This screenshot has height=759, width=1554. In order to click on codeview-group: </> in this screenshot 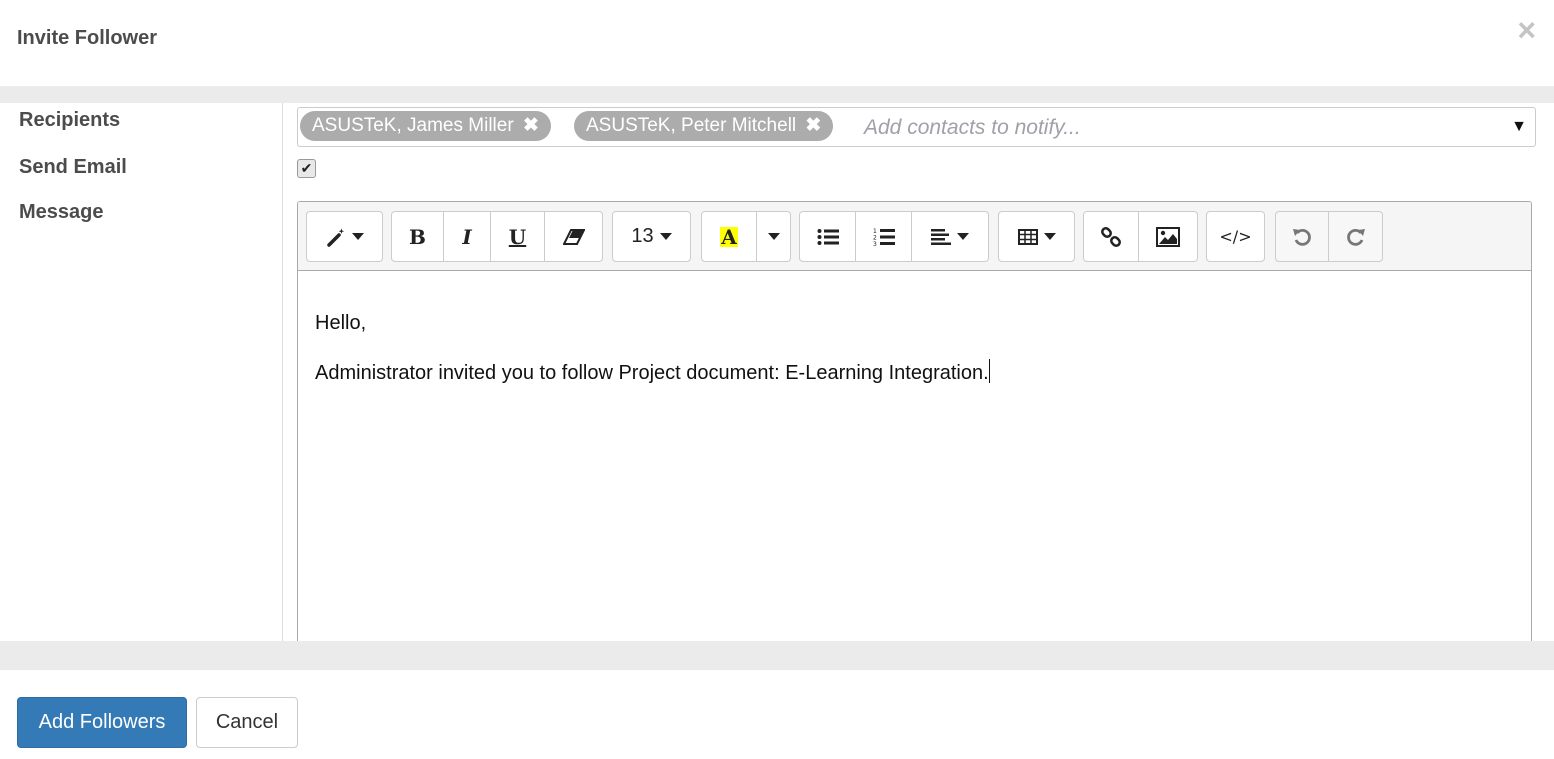, I will do `click(1235, 236)`.